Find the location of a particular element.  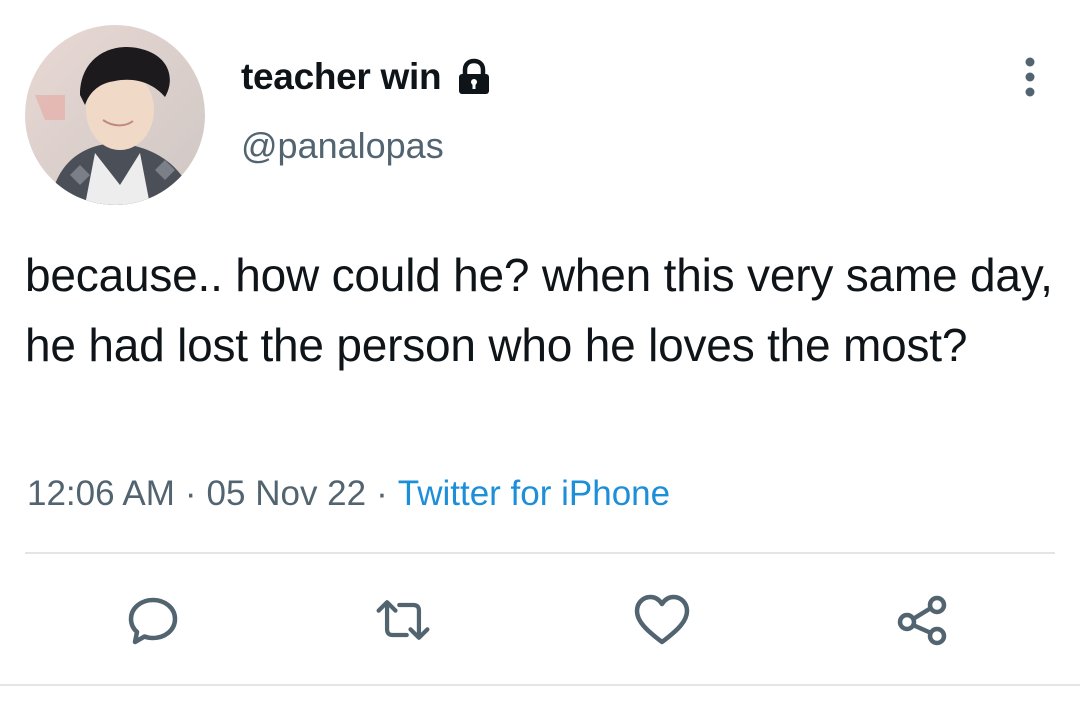

reply-button is located at coordinates (153, 620).